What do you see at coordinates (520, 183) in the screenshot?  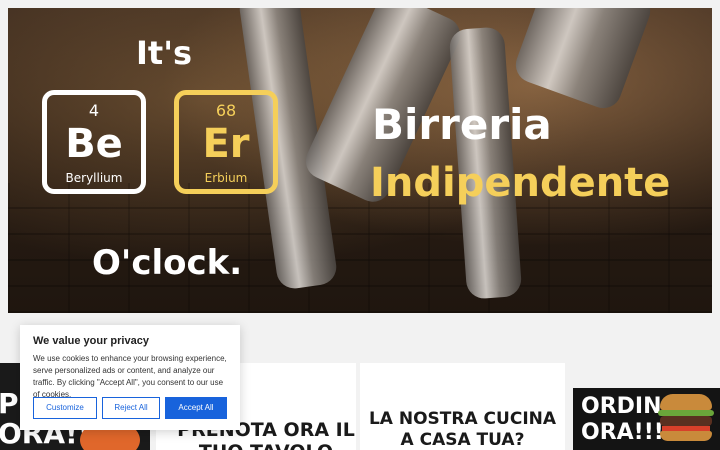 I see `hero-title-line2: Indipendente` at bounding box center [520, 183].